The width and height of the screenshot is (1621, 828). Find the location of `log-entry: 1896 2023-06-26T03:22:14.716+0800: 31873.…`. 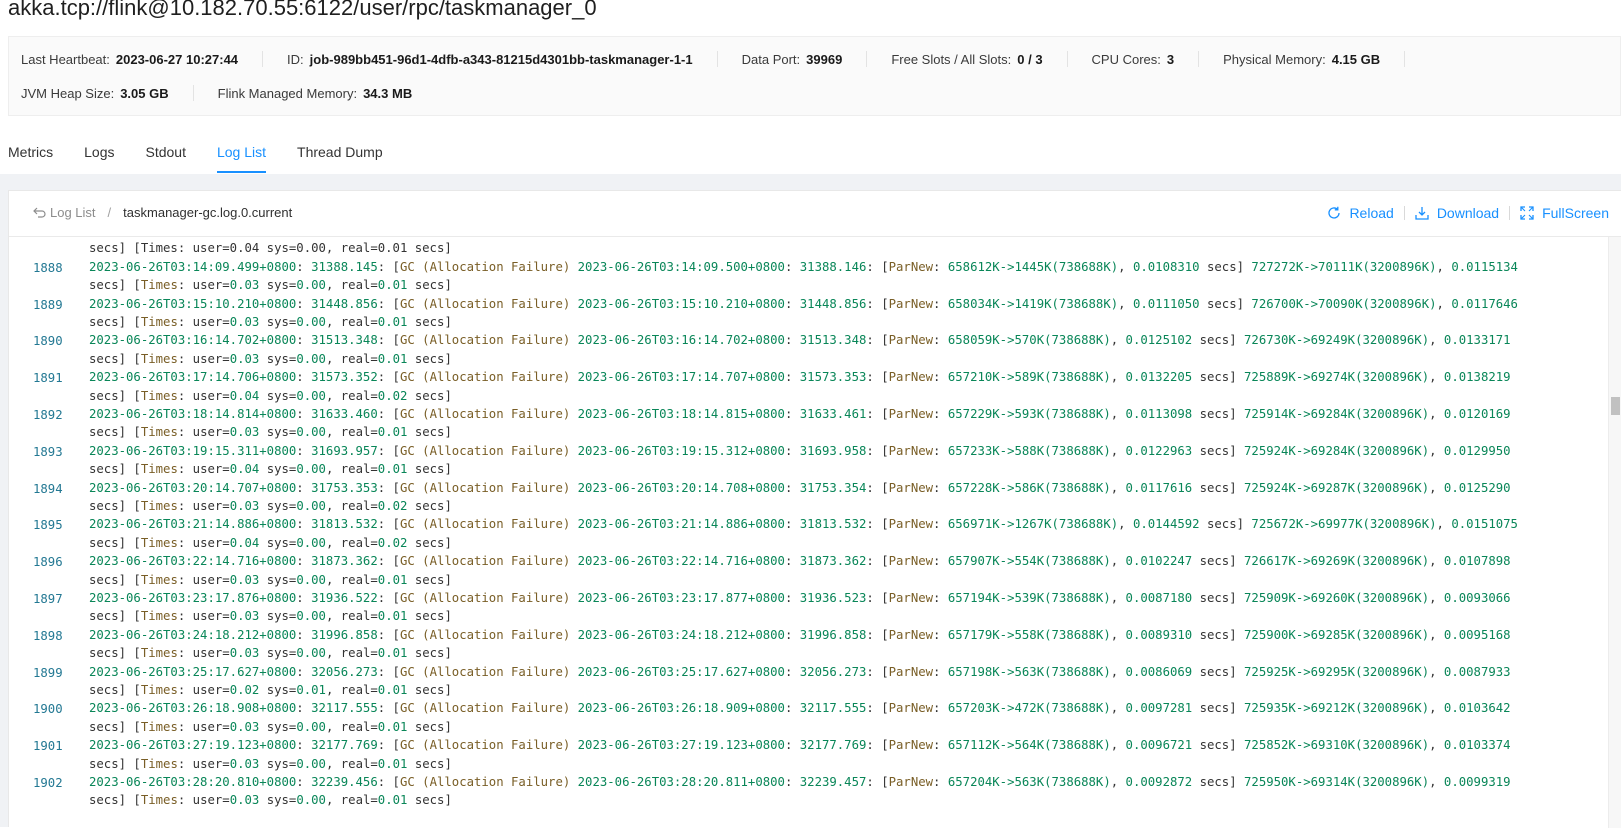

log-entry: 1896 2023-06-26T03:22:14.716+0800: 31873.… is located at coordinates (805, 570).